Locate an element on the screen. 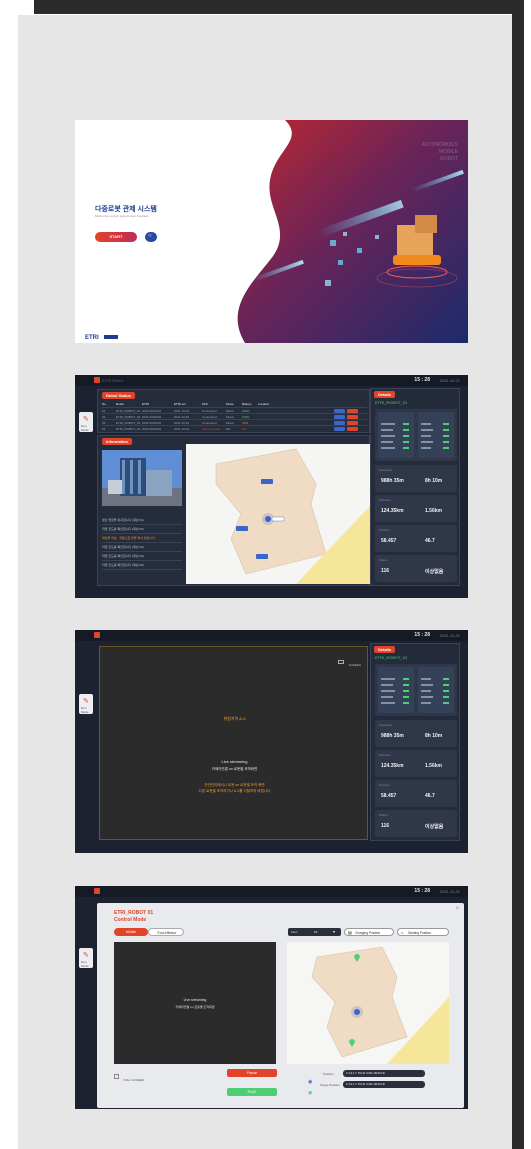 This screenshot has width=531, height=1149. column-header: Location is located at coordinates (263, 404).